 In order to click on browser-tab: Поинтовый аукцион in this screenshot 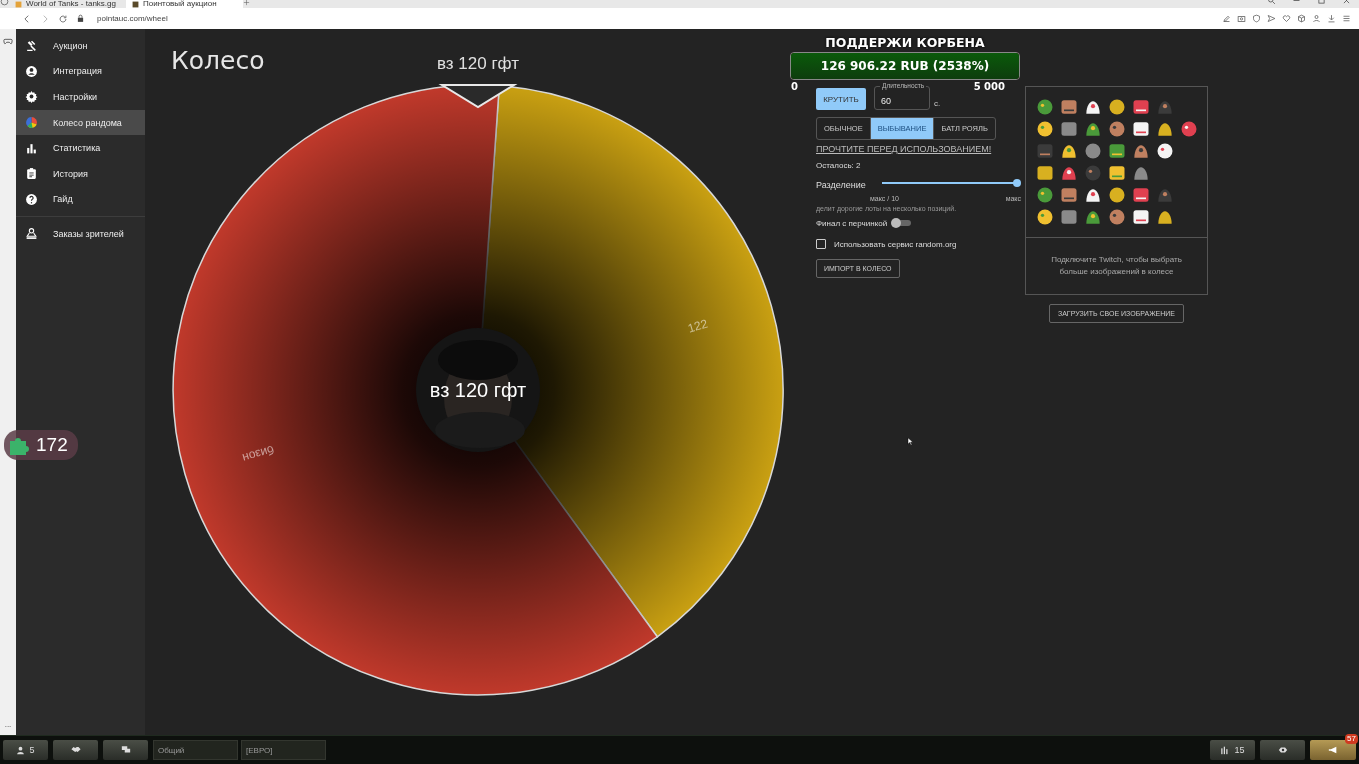, I will do `click(184, 4)`.